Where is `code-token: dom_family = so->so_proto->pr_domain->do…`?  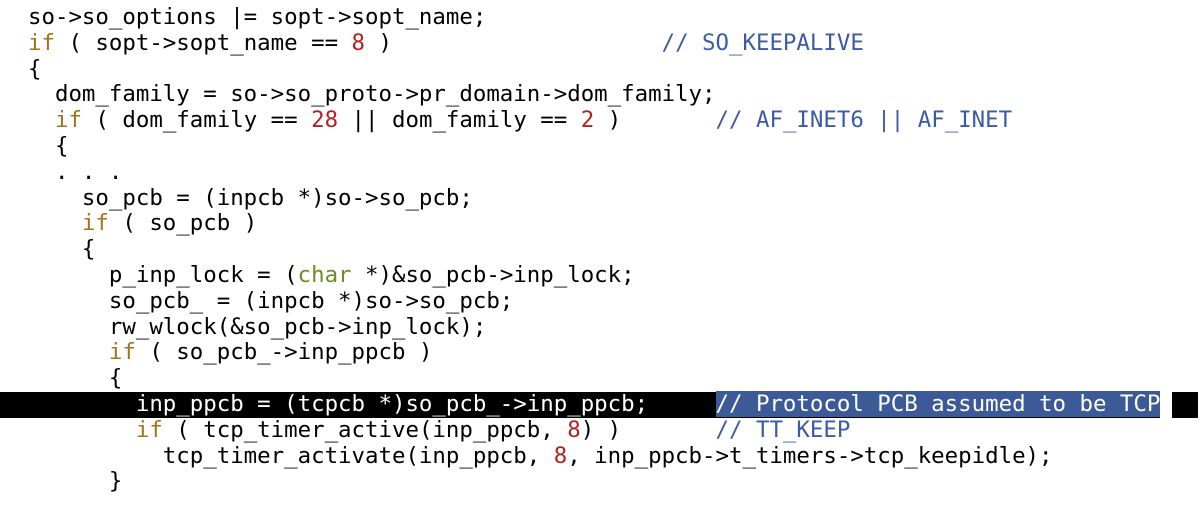 code-token: dom_family = so->so_proto->pr_domain->do… is located at coordinates (372, 94).